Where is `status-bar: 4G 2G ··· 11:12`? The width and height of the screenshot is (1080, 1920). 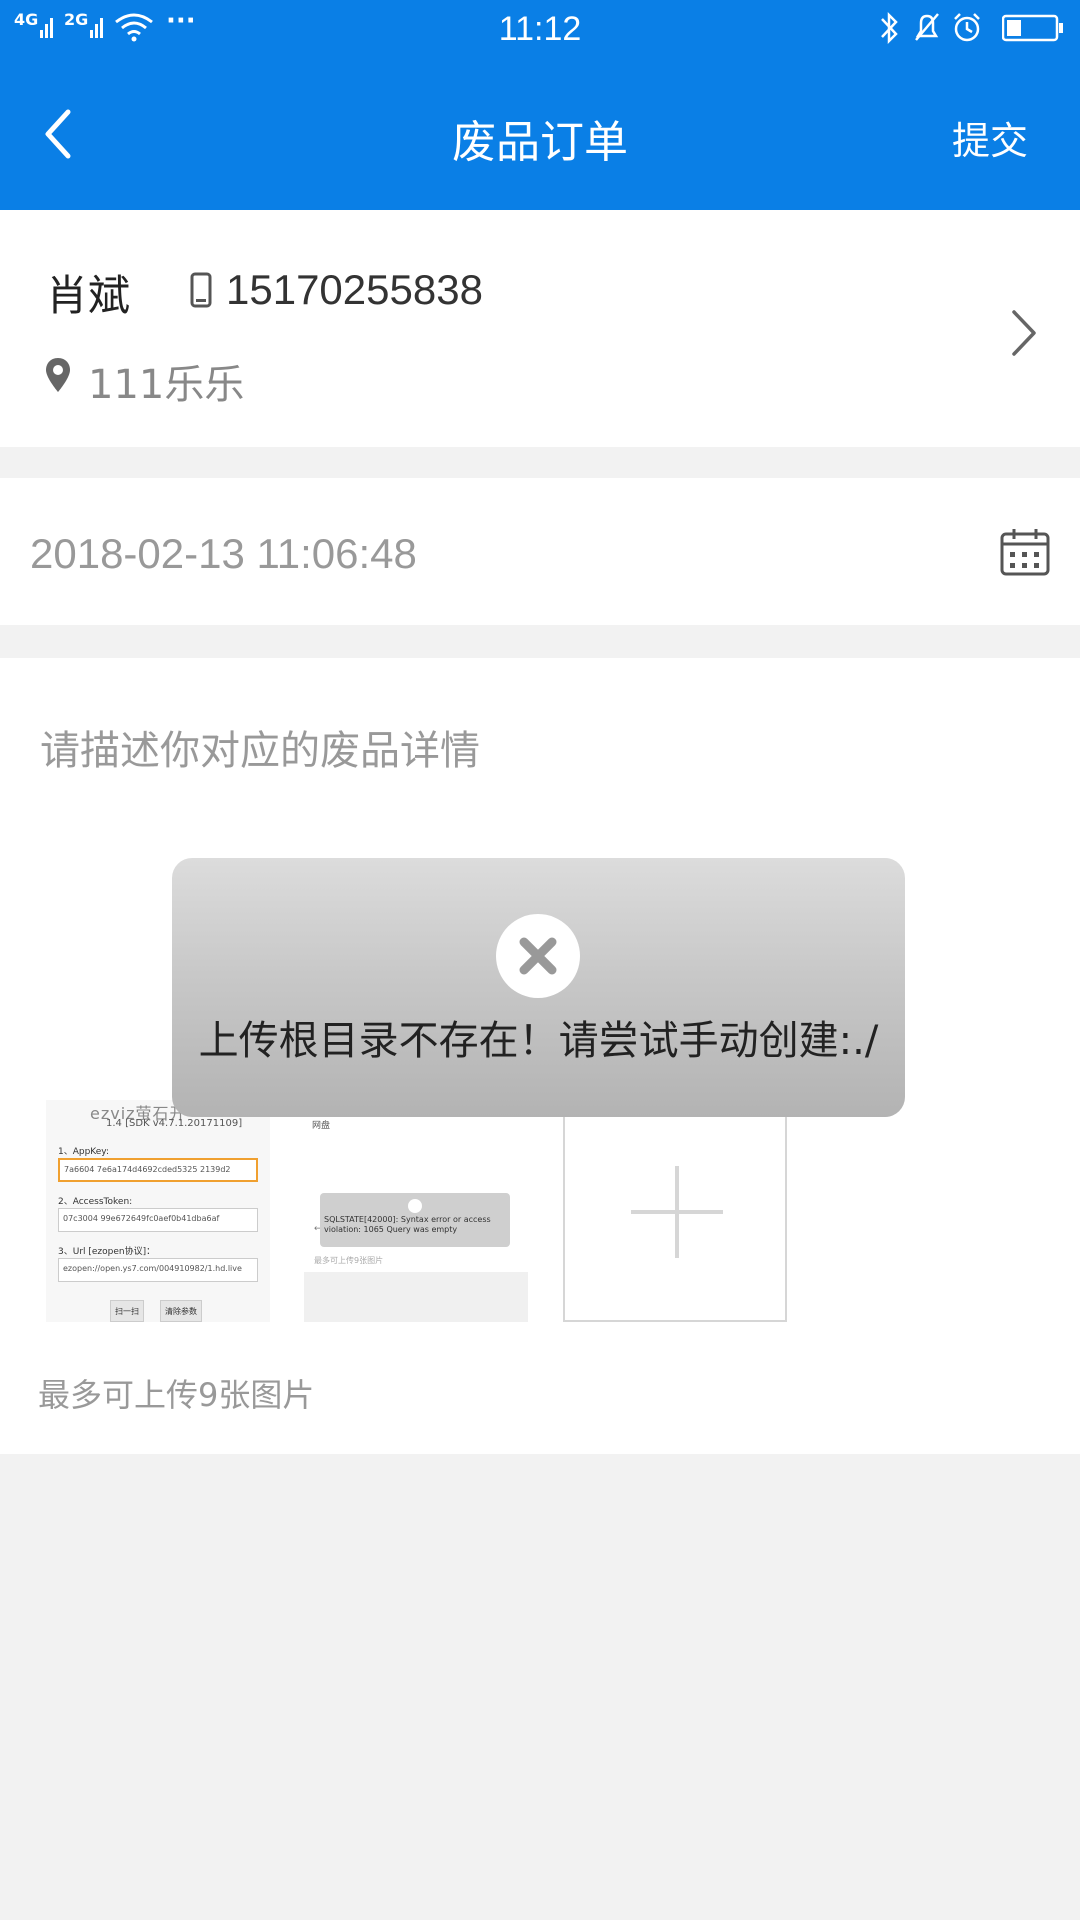 status-bar: 4G 2G ··· 11:12 is located at coordinates (540, 29).